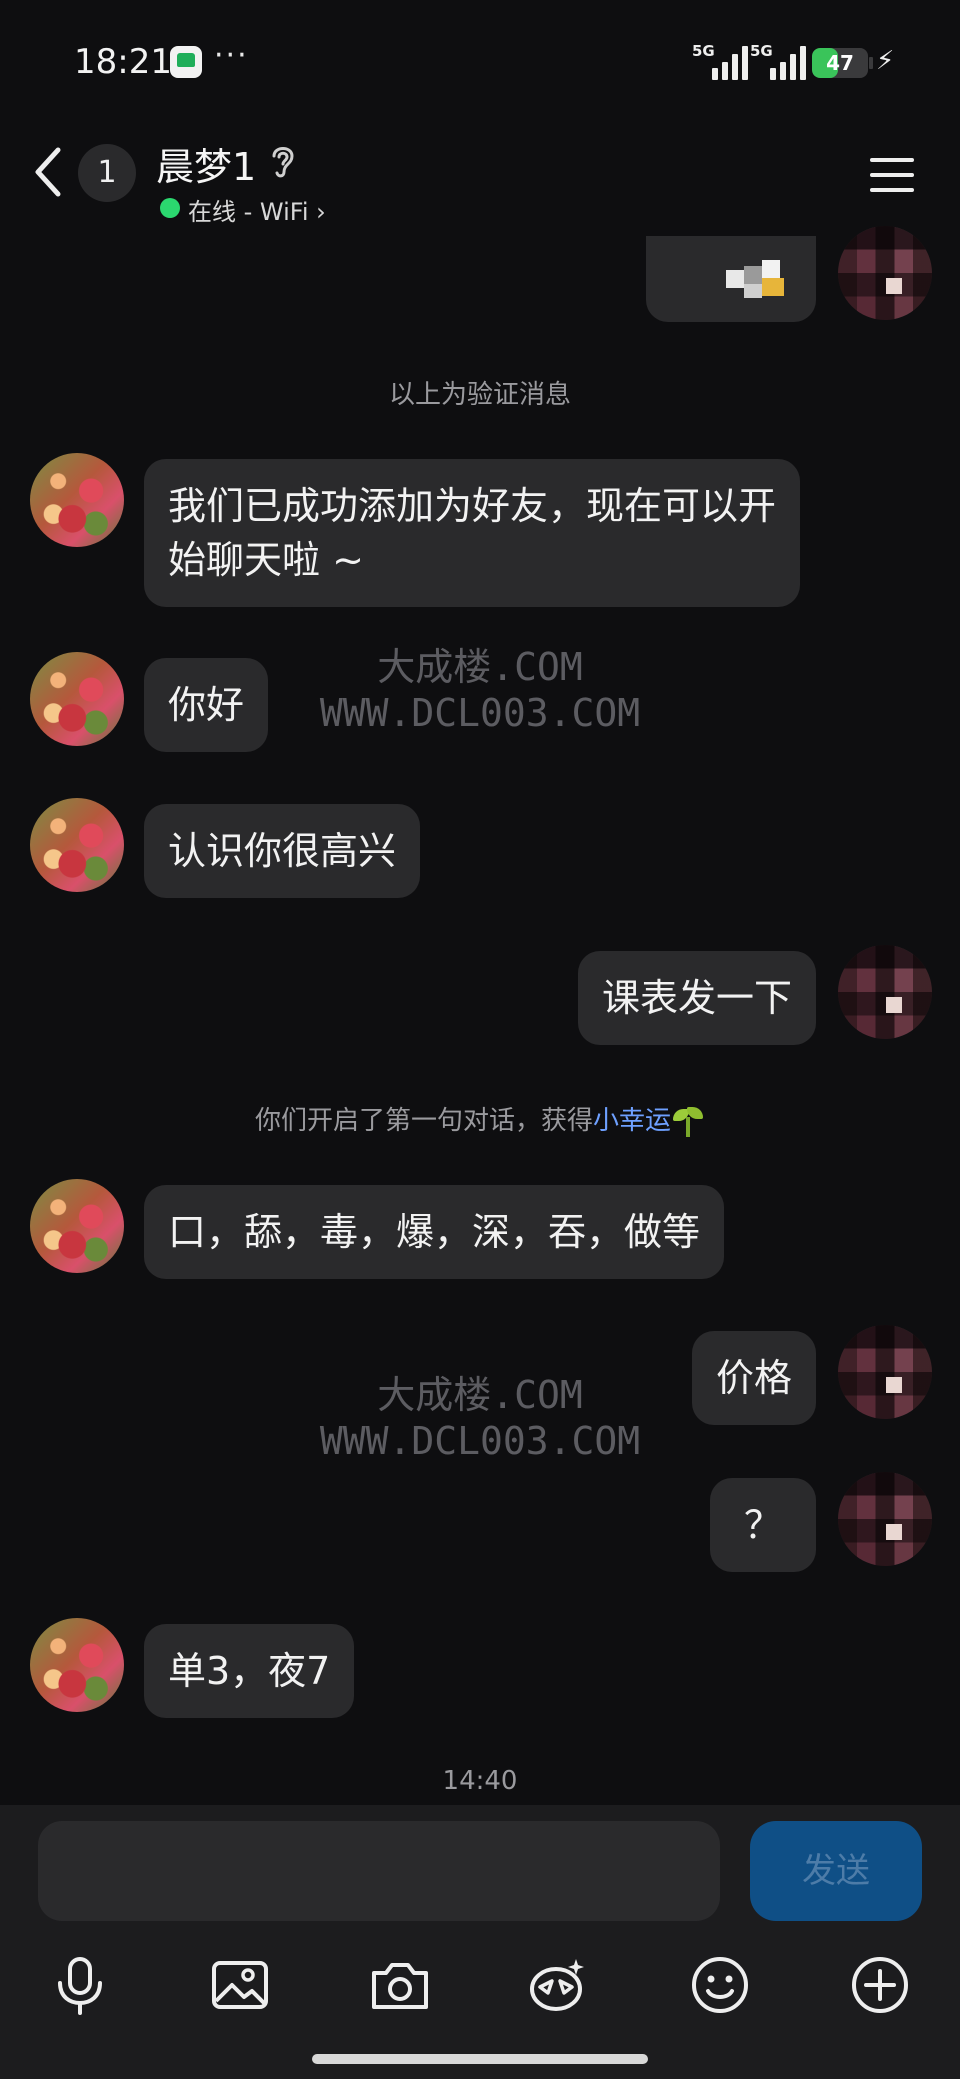 The image size is (960, 2079). What do you see at coordinates (731, 279) in the screenshot?
I see `blurred-image-message` at bounding box center [731, 279].